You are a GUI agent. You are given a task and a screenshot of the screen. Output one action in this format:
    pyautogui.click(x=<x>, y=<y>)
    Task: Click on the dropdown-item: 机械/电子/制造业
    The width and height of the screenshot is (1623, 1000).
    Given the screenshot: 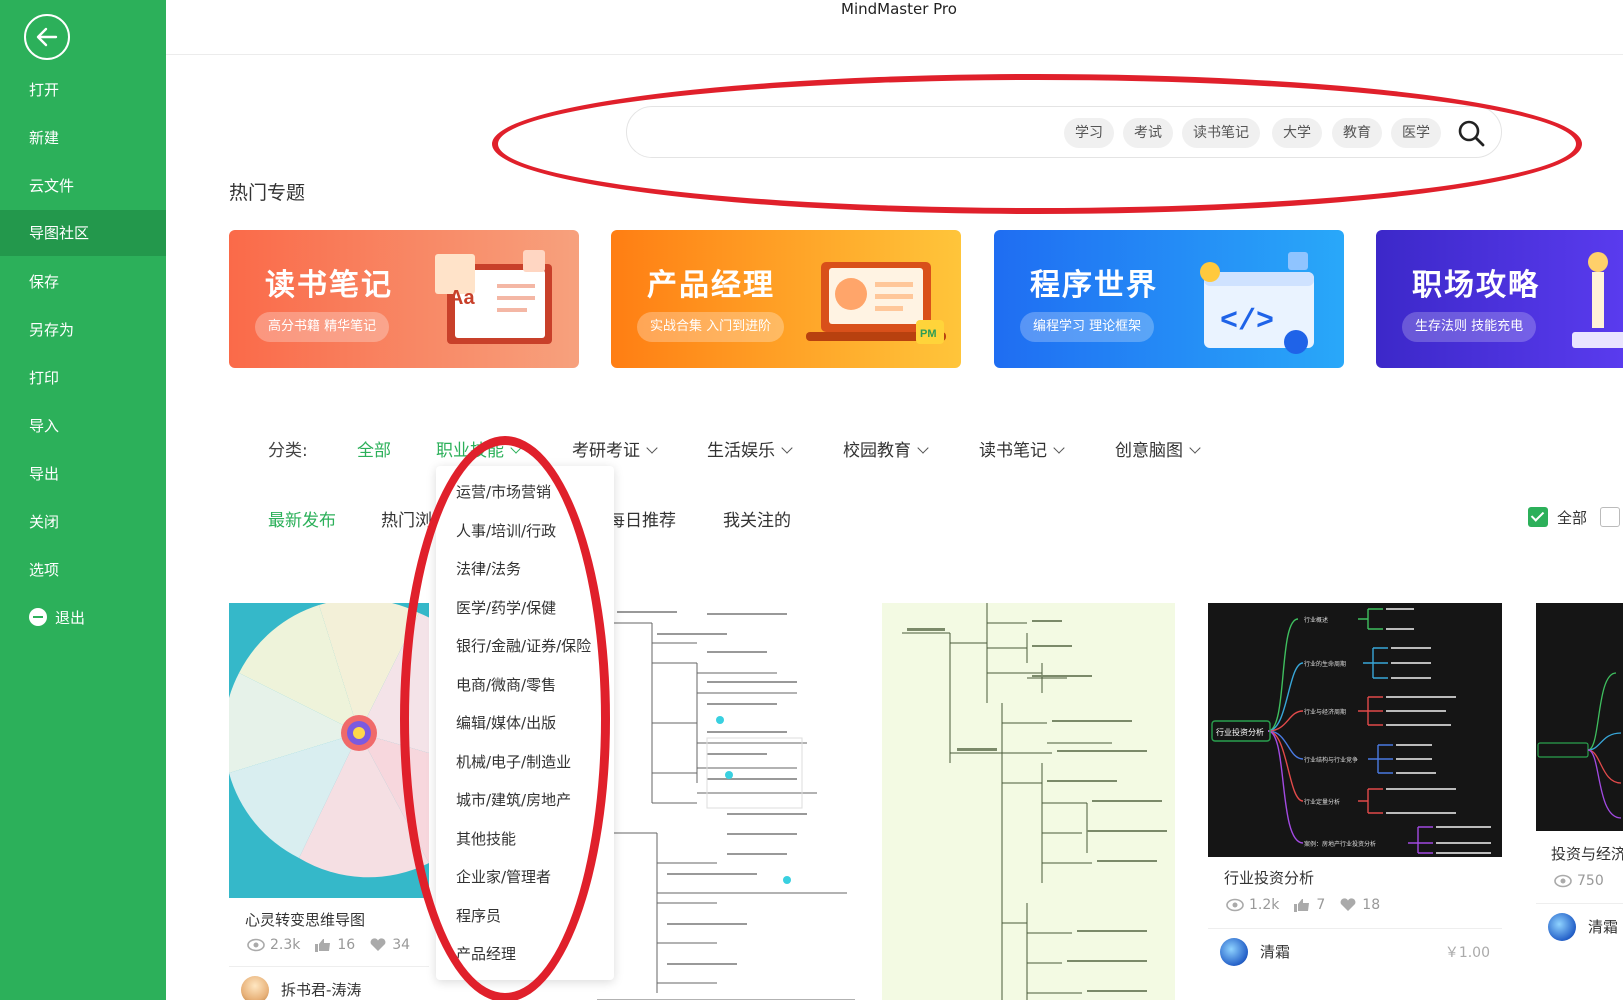 What is the action you would take?
    pyautogui.click(x=513, y=761)
    